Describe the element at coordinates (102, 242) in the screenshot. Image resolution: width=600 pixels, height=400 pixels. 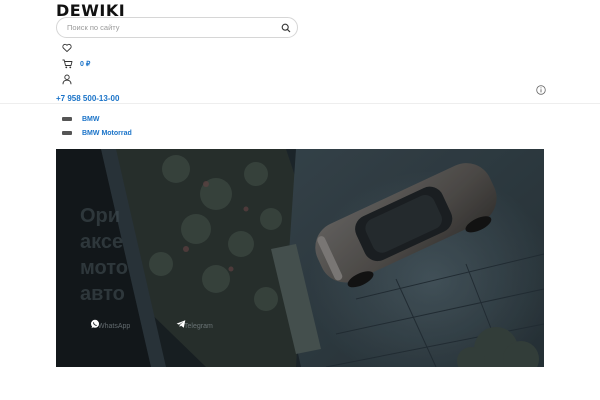
I see `hero-title-line: аксе` at that location.